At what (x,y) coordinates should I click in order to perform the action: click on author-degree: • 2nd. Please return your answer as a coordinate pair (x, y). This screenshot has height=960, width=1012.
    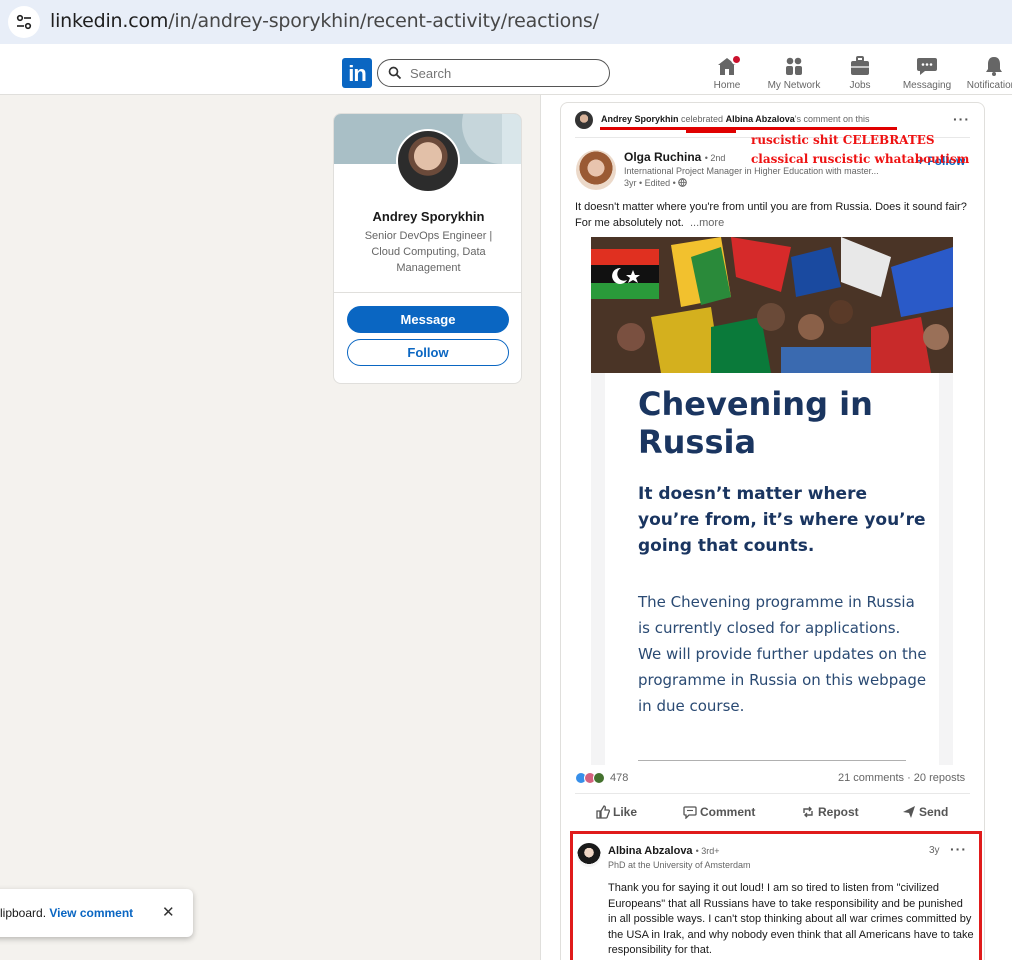
    Looking at the image, I should click on (715, 158).